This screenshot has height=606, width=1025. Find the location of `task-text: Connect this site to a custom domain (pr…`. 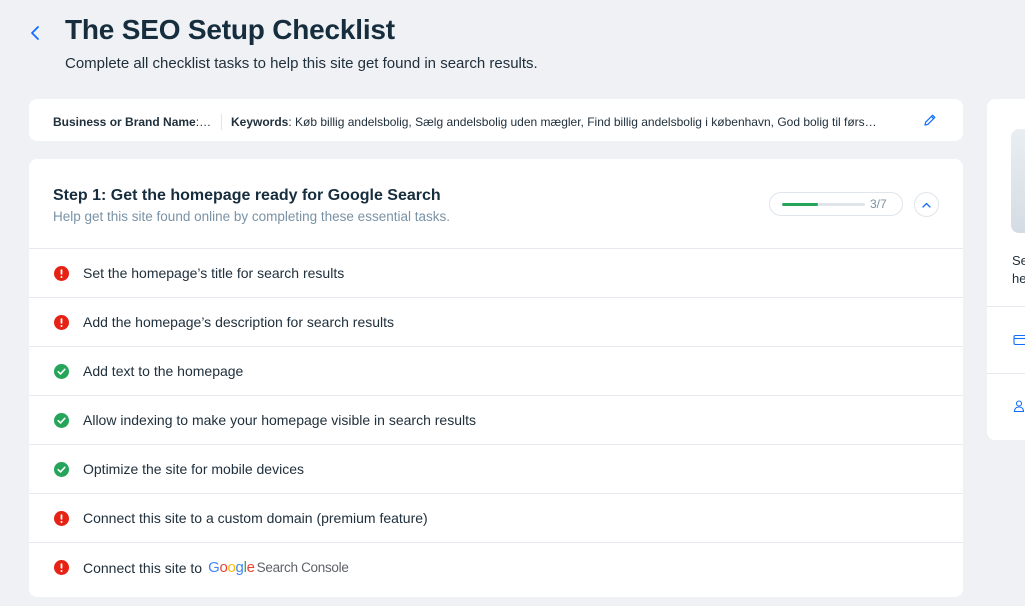

task-text: Connect this site to a custom domain (pr… is located at coordinates (255, 518).